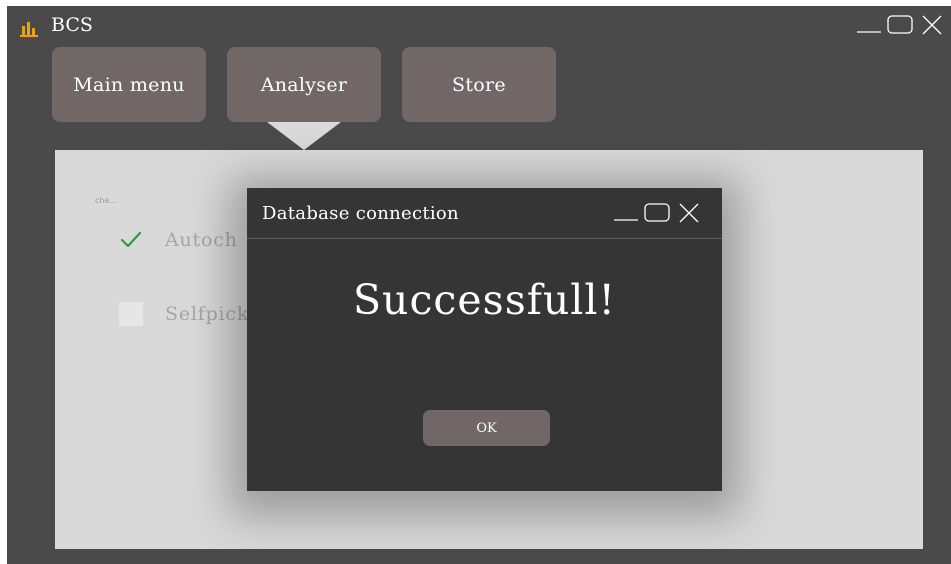  Describe the element at coordinates (479, 26) in the screenshot. I see `title-bar: BCS` at that location.